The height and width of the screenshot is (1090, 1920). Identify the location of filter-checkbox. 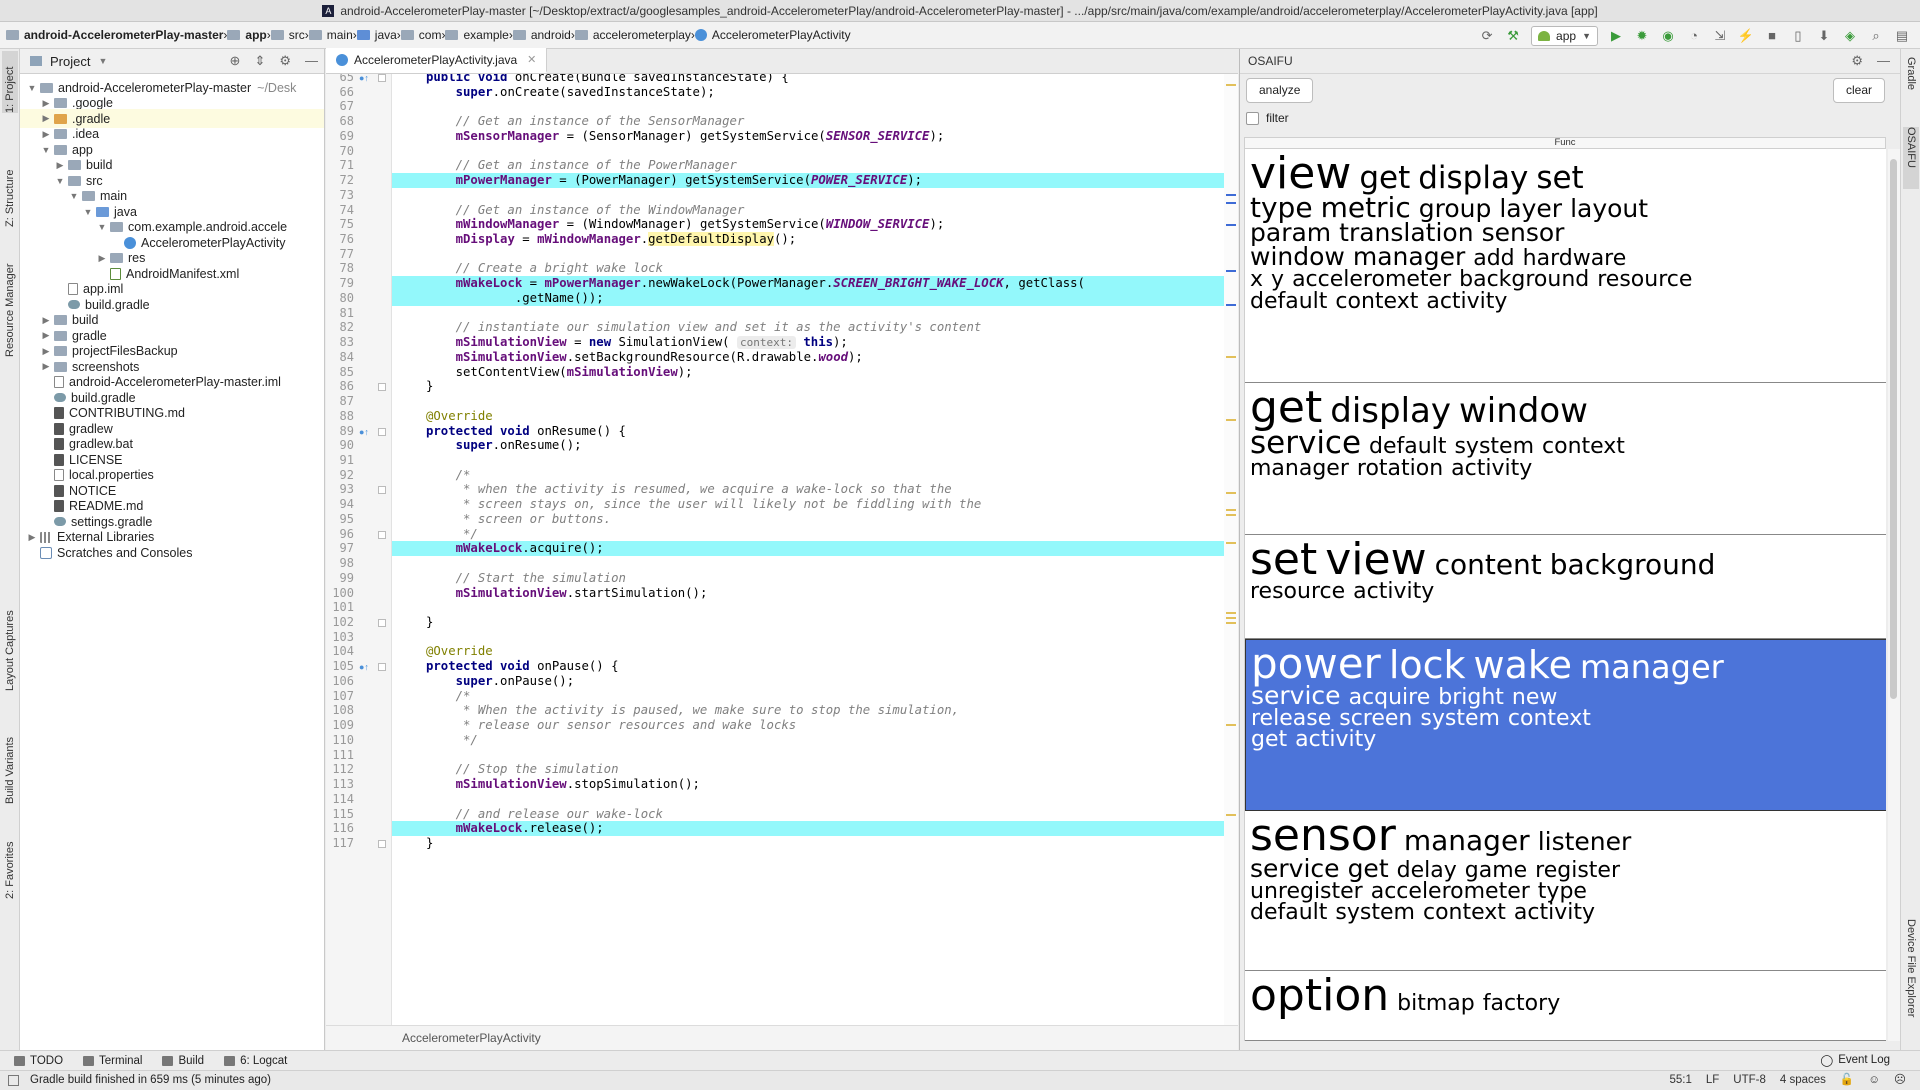
(1252, 118).